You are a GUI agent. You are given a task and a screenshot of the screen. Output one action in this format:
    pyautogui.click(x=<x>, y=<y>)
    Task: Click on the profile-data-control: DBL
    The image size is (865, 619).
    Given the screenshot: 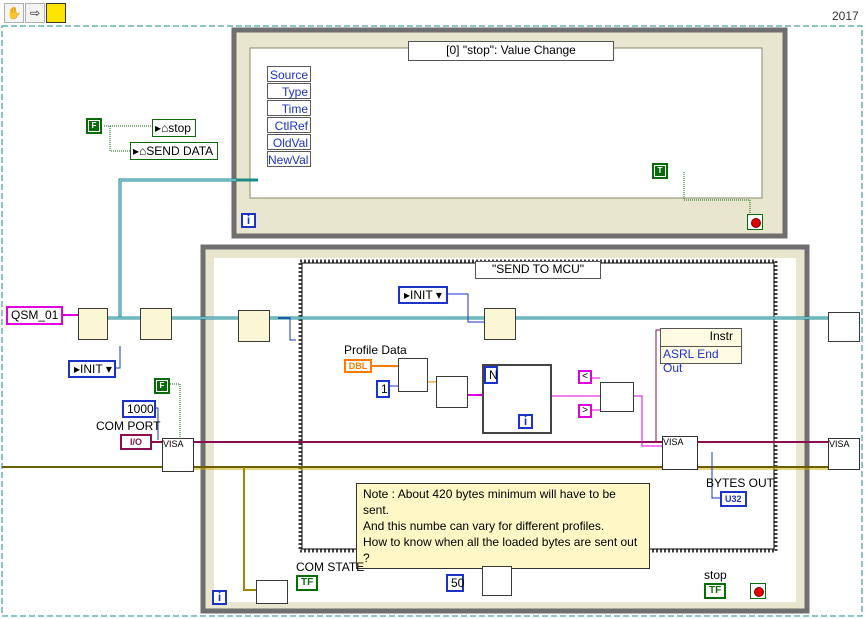 What is the action you would take?
    pyautogui.click(x=358, y=366)
    